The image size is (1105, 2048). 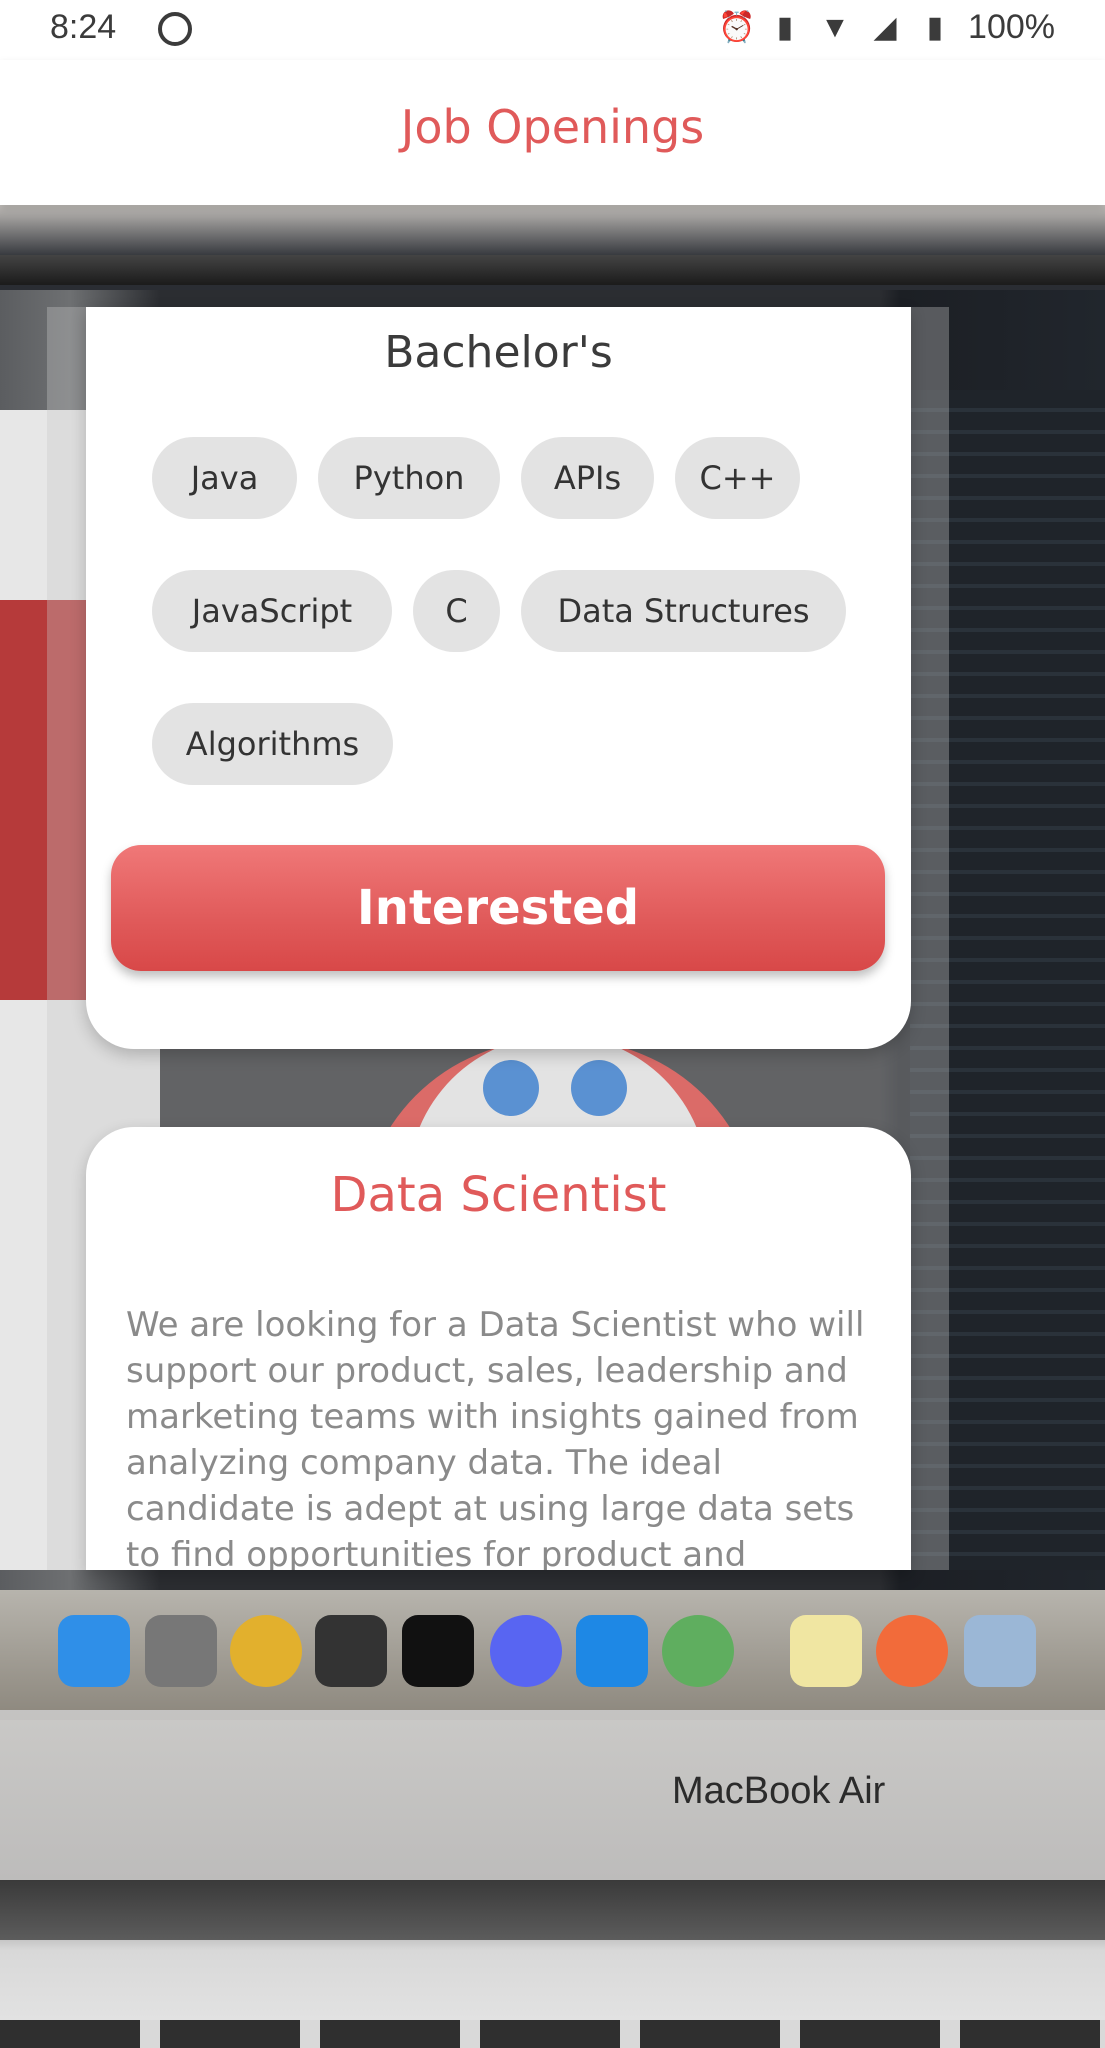 I want to click on job-title: Data Scientist, so click(x=498, y=1195).